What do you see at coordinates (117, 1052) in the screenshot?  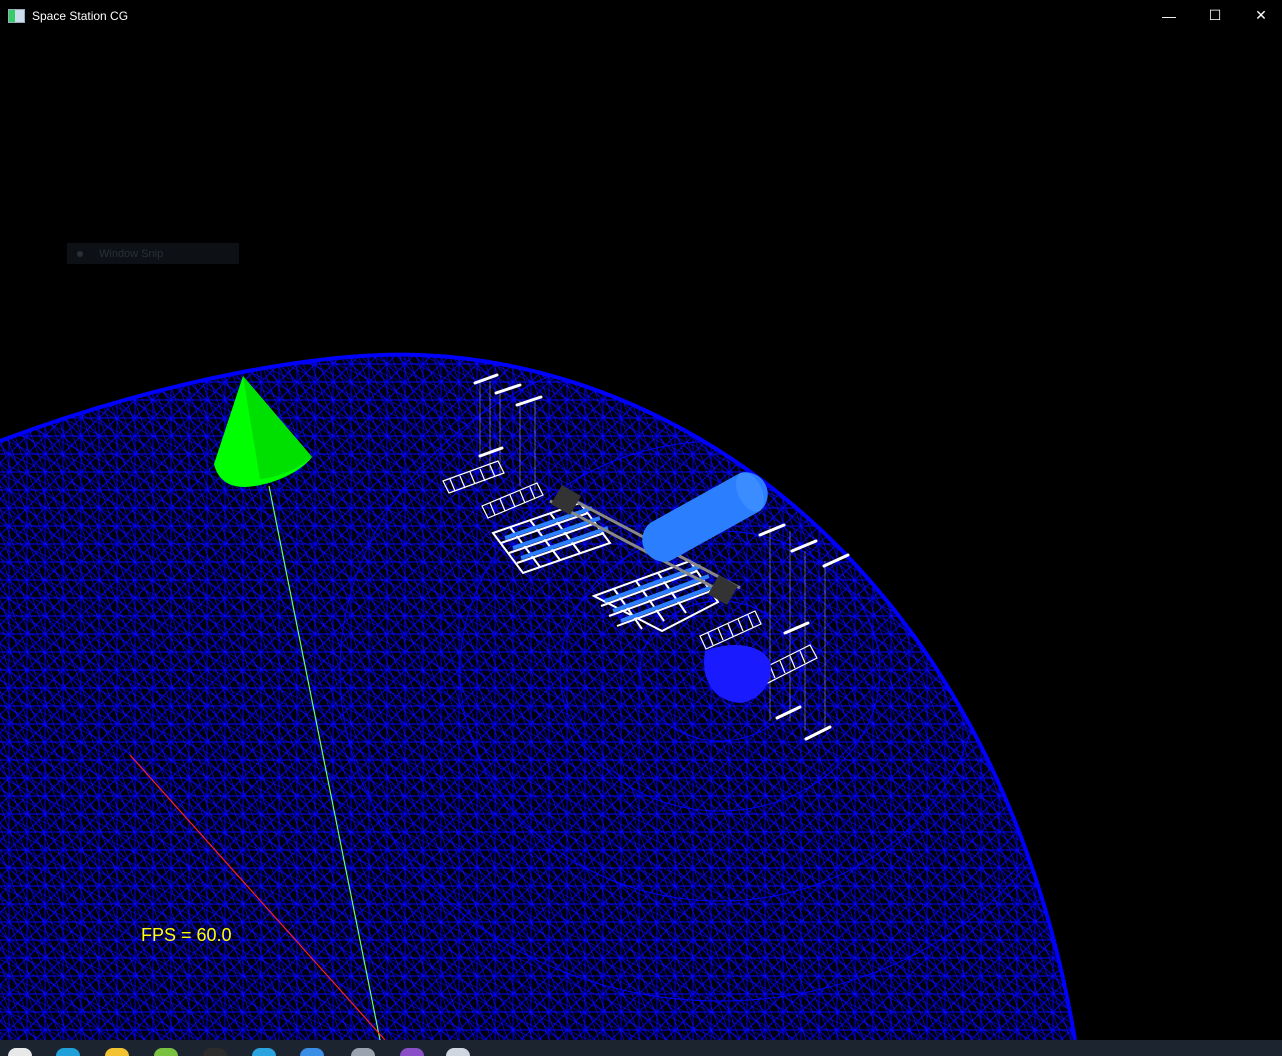 I see `explorer-icon` at bounding box center [117, 1052].